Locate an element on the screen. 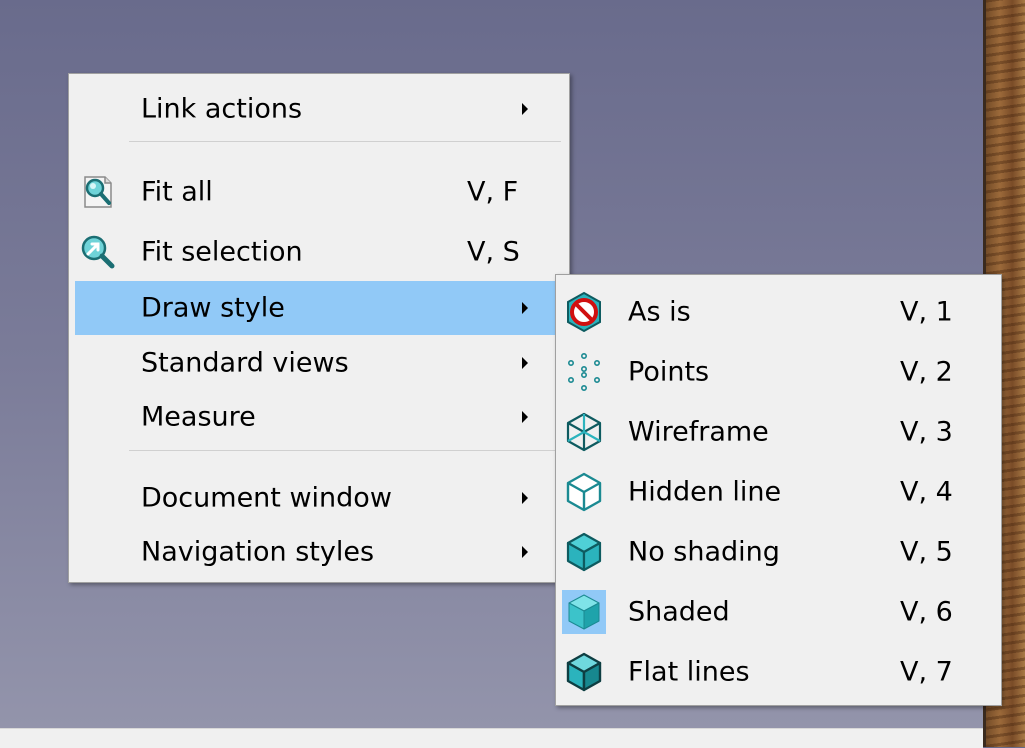  menu-item-label: Document window is located at coordinates (266, 498).